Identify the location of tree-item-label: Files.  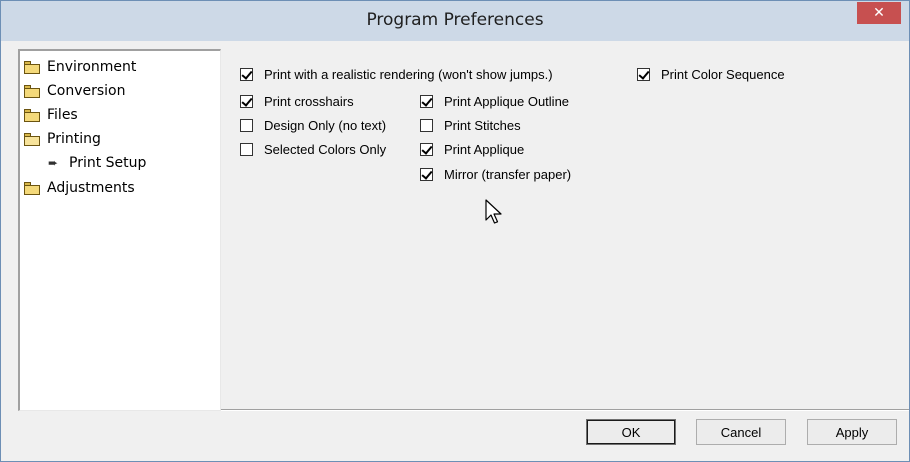
(62, 115).